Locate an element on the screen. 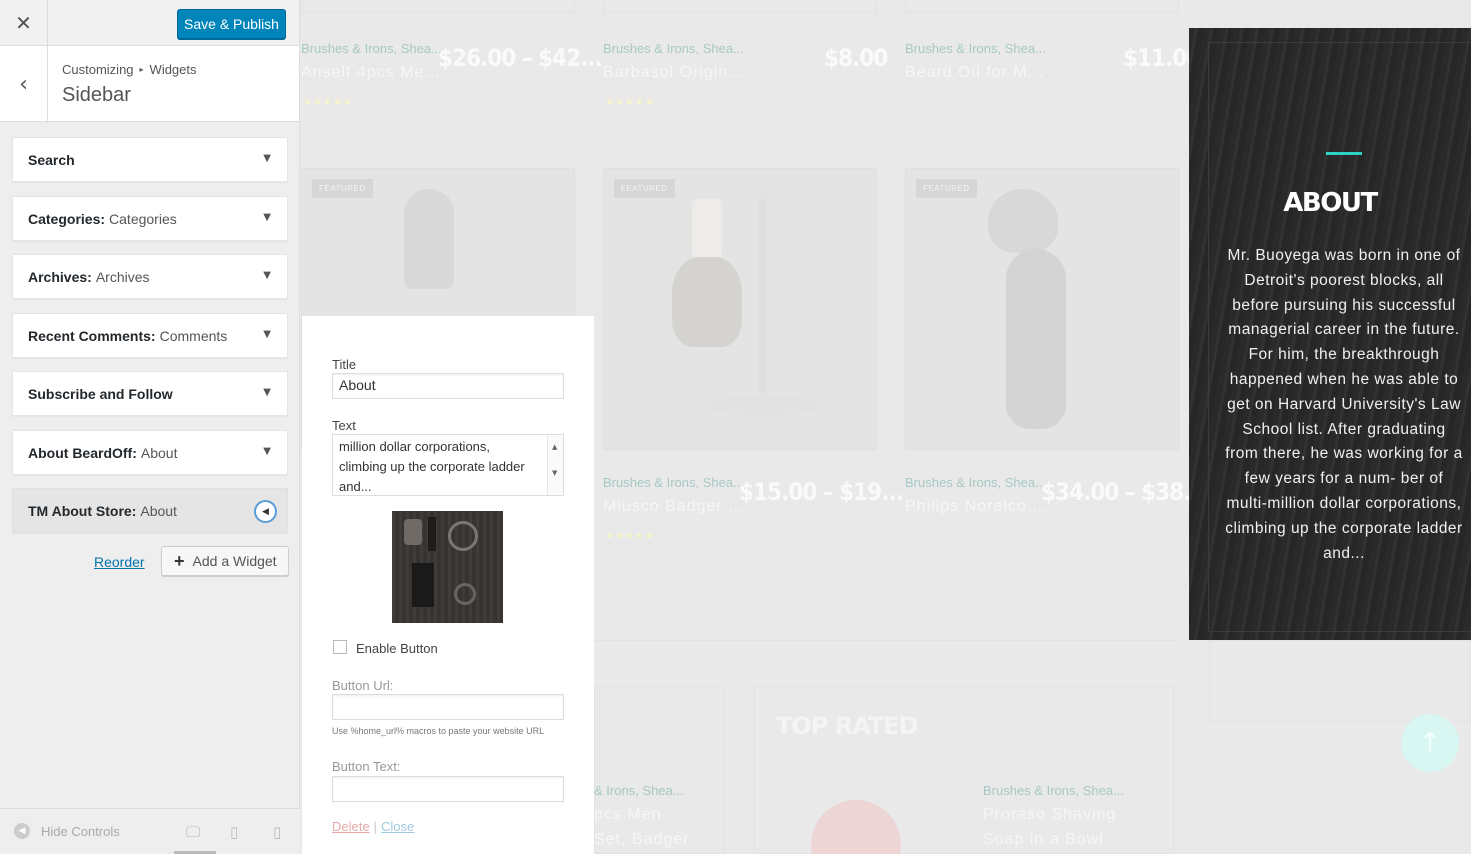 This screenshot has height=854, width=1471. button-text-input is located at coordinates (448, 789).